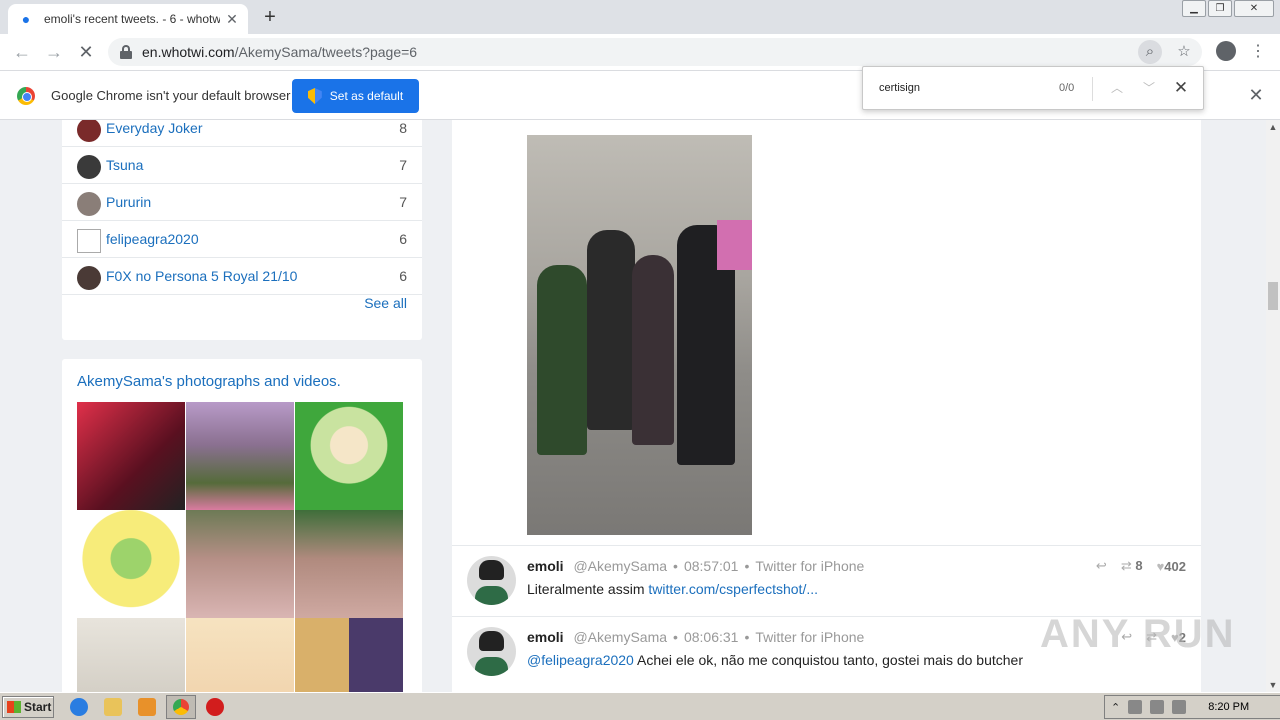 The height and width of the screenshot is (720, 1280). What do you see at coordinates (1171, 566) in the screenshot?
I see `like-stat: ♥402` at bounding box center [1171, 566].